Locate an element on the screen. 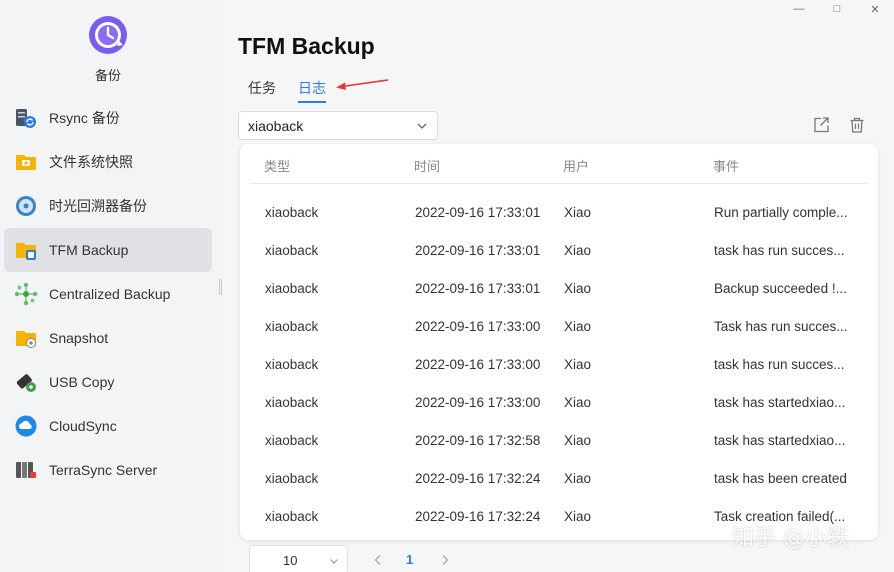 The height and width of the screenshot is (572, 894). column-header-type: 类型 is located at coordinates (277, 165).